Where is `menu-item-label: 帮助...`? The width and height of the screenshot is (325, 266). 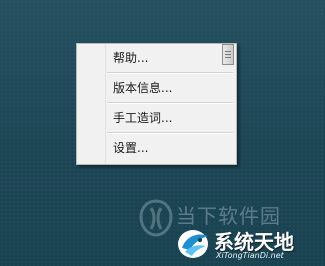 menu-item-label: 帮助... is located at coordinates (131, 58).